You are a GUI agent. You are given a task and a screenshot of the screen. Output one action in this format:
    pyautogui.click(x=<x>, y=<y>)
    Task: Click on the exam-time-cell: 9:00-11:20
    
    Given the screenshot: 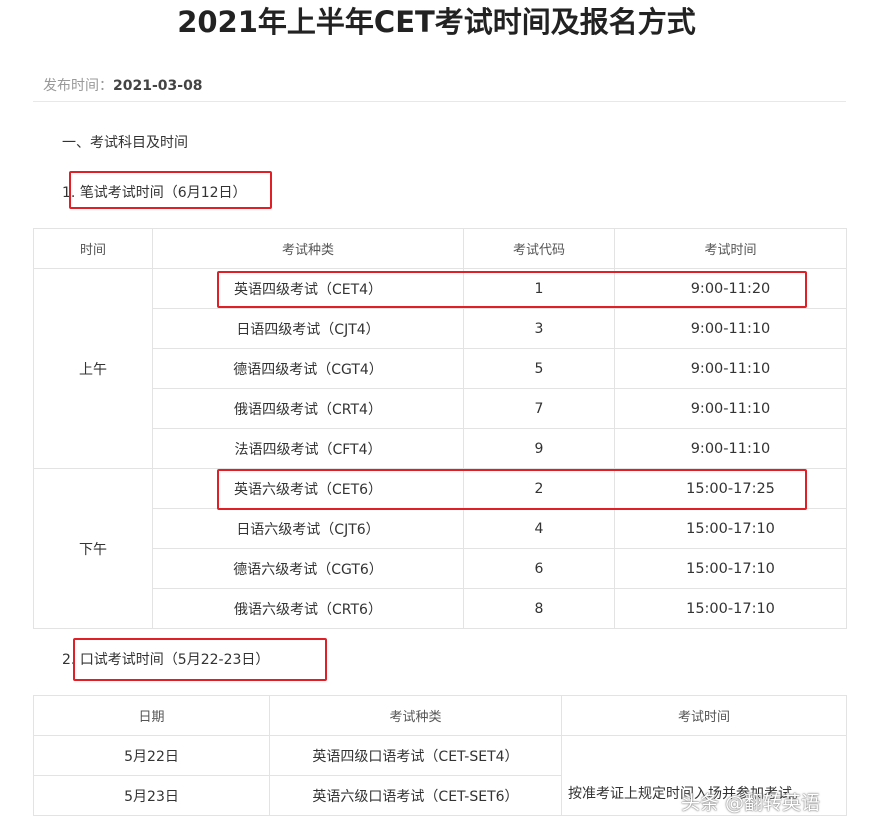 What is the action you would take?
    pyautogui.click(x=730, y=288)
    